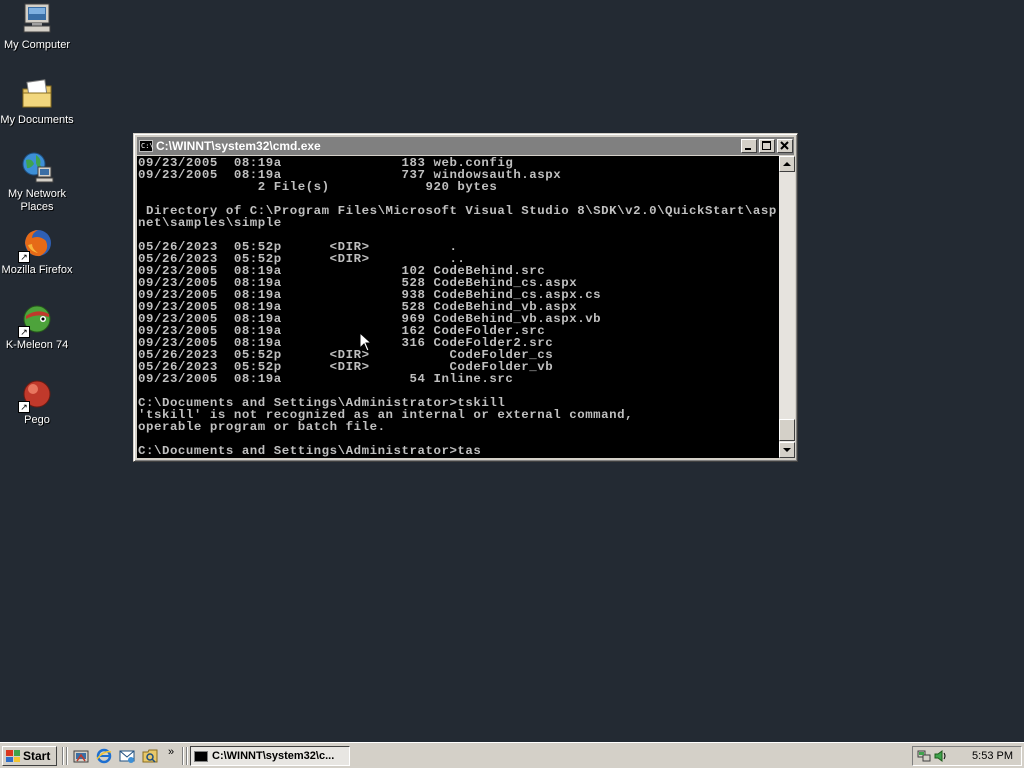  I want to click on start-label: Start, so click(37, 756).